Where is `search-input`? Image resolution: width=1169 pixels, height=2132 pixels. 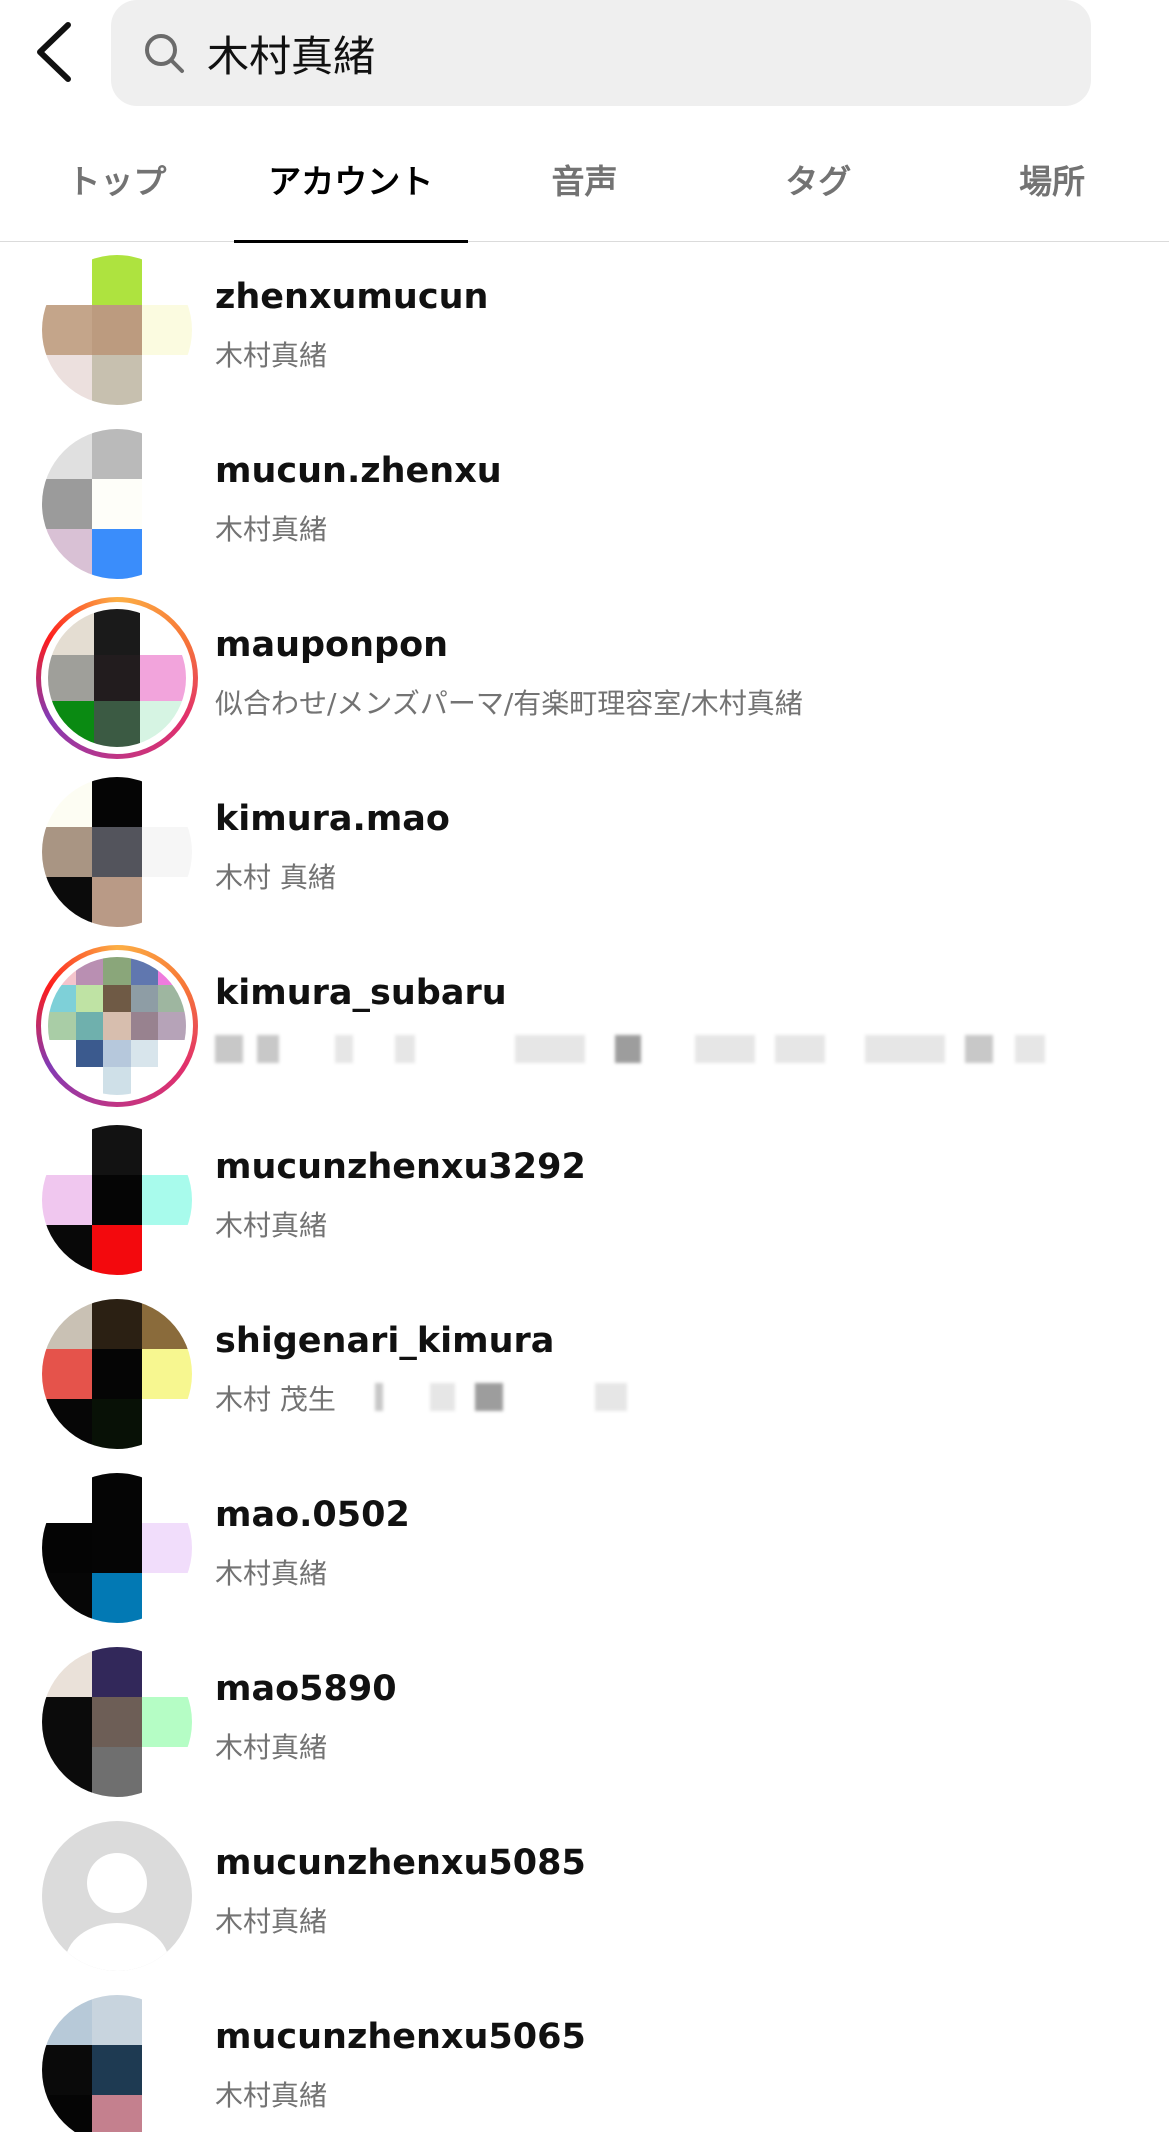 search-input is located at coordinates (637, 53).